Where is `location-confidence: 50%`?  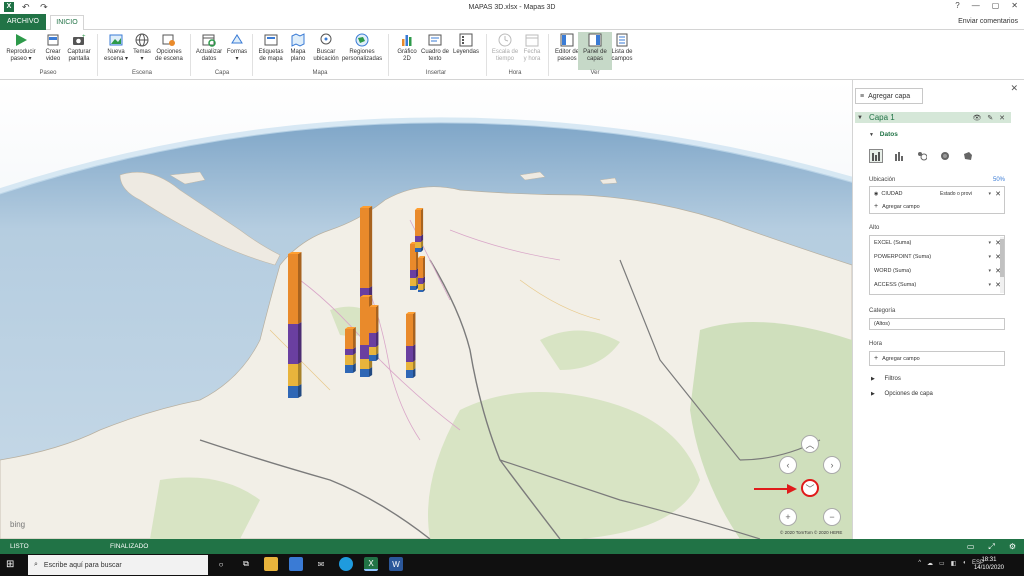
location-confidence: 50% is located at coordinates (999, 180).